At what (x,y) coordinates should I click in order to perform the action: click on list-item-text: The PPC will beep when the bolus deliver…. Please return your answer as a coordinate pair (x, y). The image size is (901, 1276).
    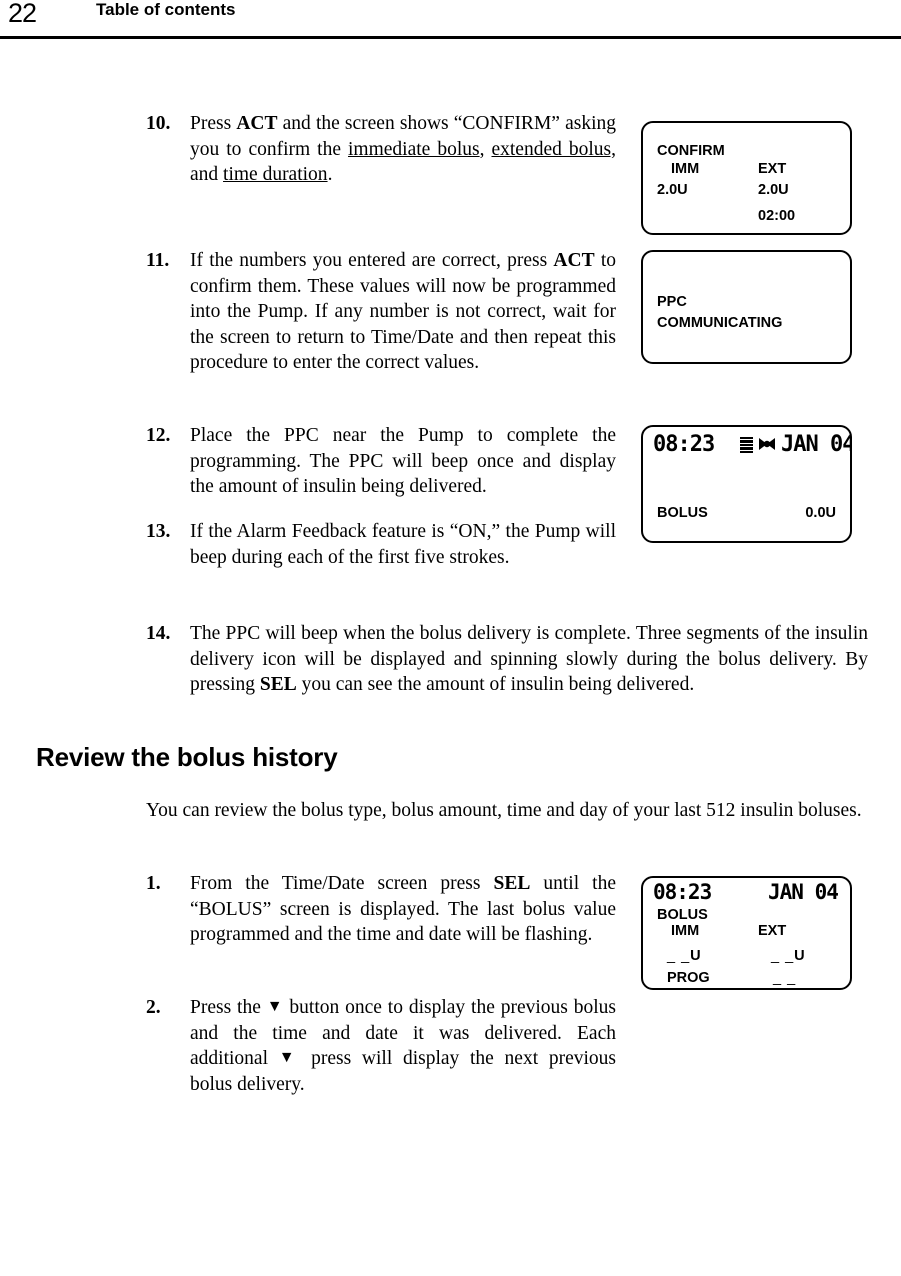
    Looking at the image, I should click on (529, 659).